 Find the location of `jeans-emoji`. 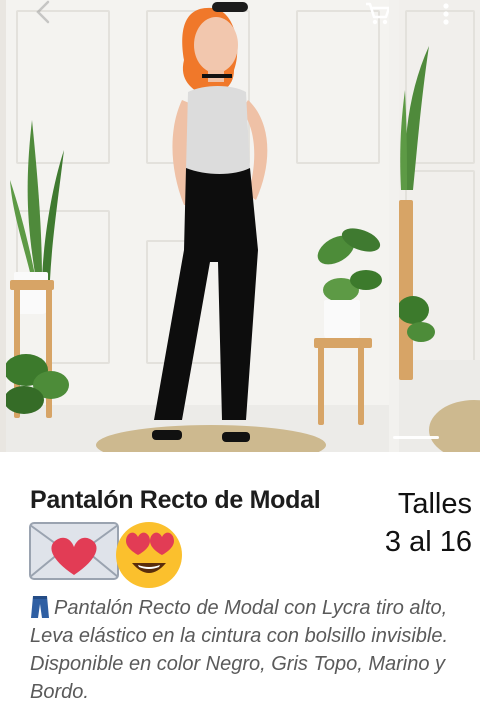

jeans-emoji is located at coordinates (40, 607).